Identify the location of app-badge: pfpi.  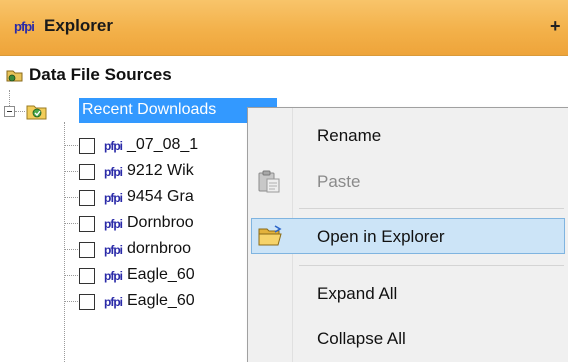
(24, 26).